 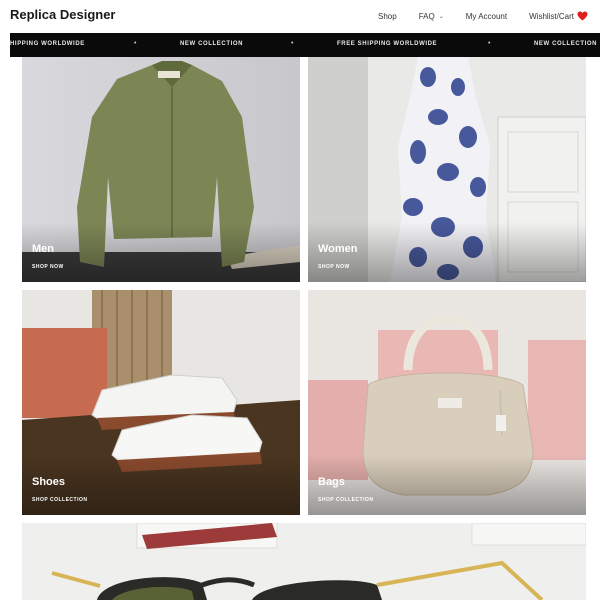 What do you see at coordinates (426, 16) in the screenshot?
I see `nav-faq-label: FAQ` at bounding box center [426, 16].